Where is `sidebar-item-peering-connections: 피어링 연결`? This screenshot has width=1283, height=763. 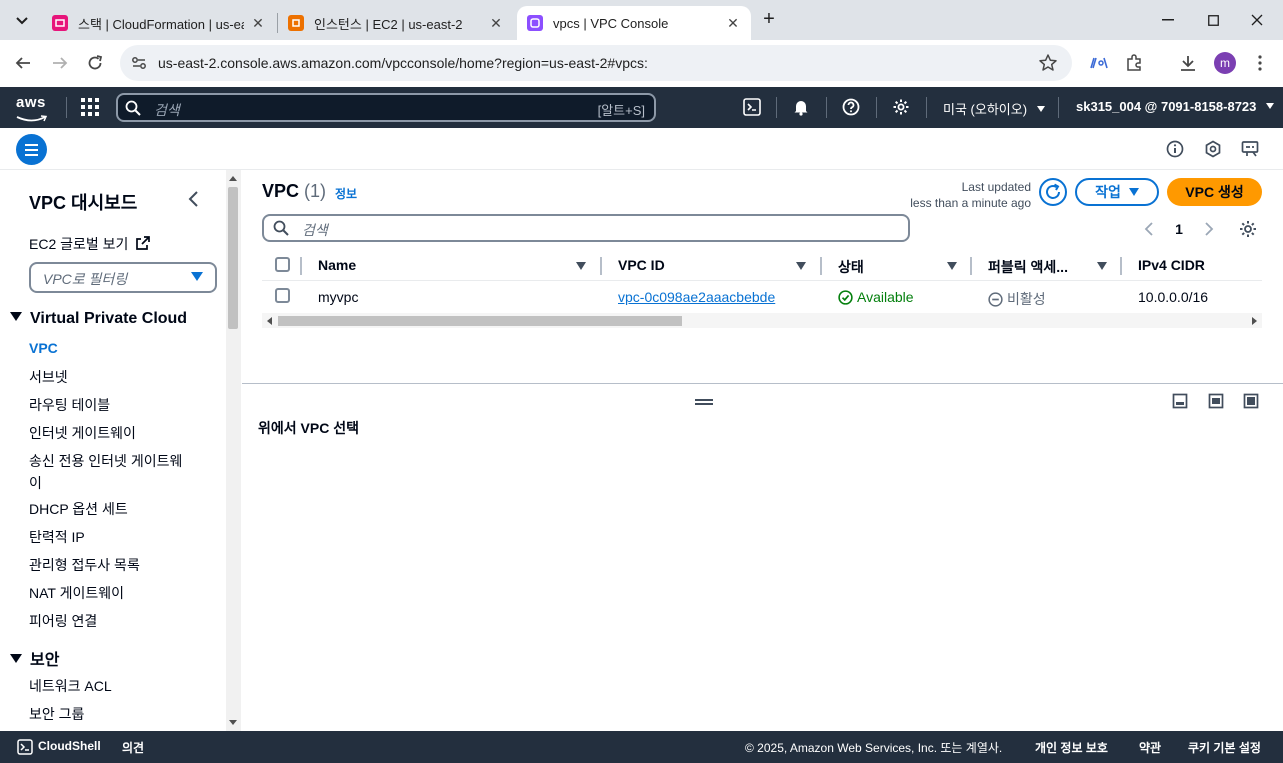 sidebar-item-peering-connections: 피어링 연결 is located at coordinates (63, 621).